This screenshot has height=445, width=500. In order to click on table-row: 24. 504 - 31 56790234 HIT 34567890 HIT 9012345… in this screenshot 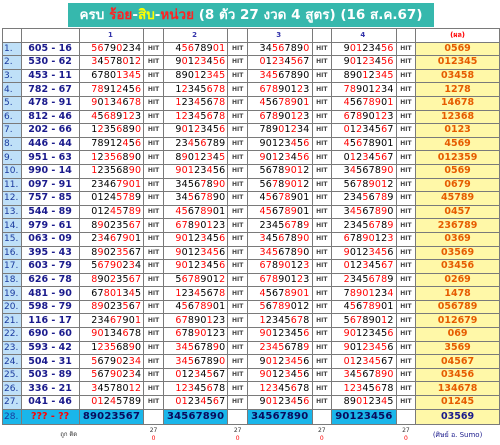, I will do `click(251, 361)`.